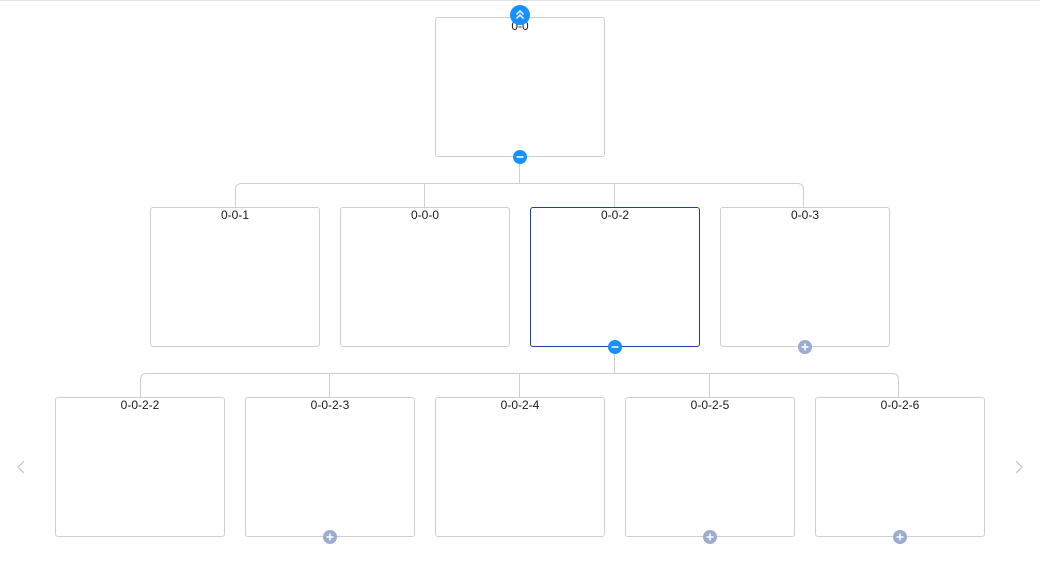  I want to click on tree-node: 0-0-2-3, so click(330, 467).